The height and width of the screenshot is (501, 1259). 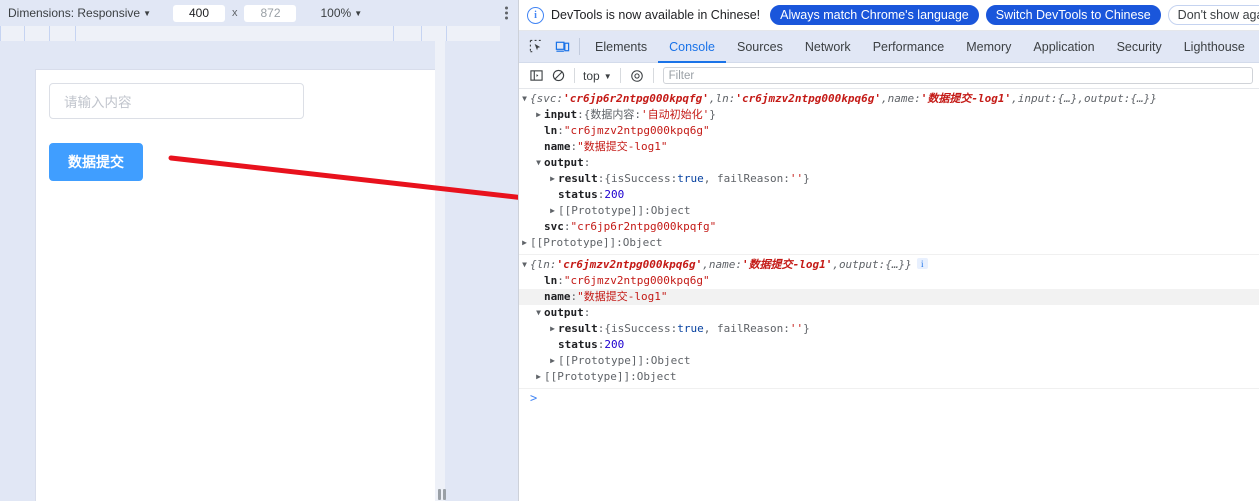 What do you see at coordinates (828, 47) in the screenshot?
I see `tab-network: Network` at bounding box center [828, 47].